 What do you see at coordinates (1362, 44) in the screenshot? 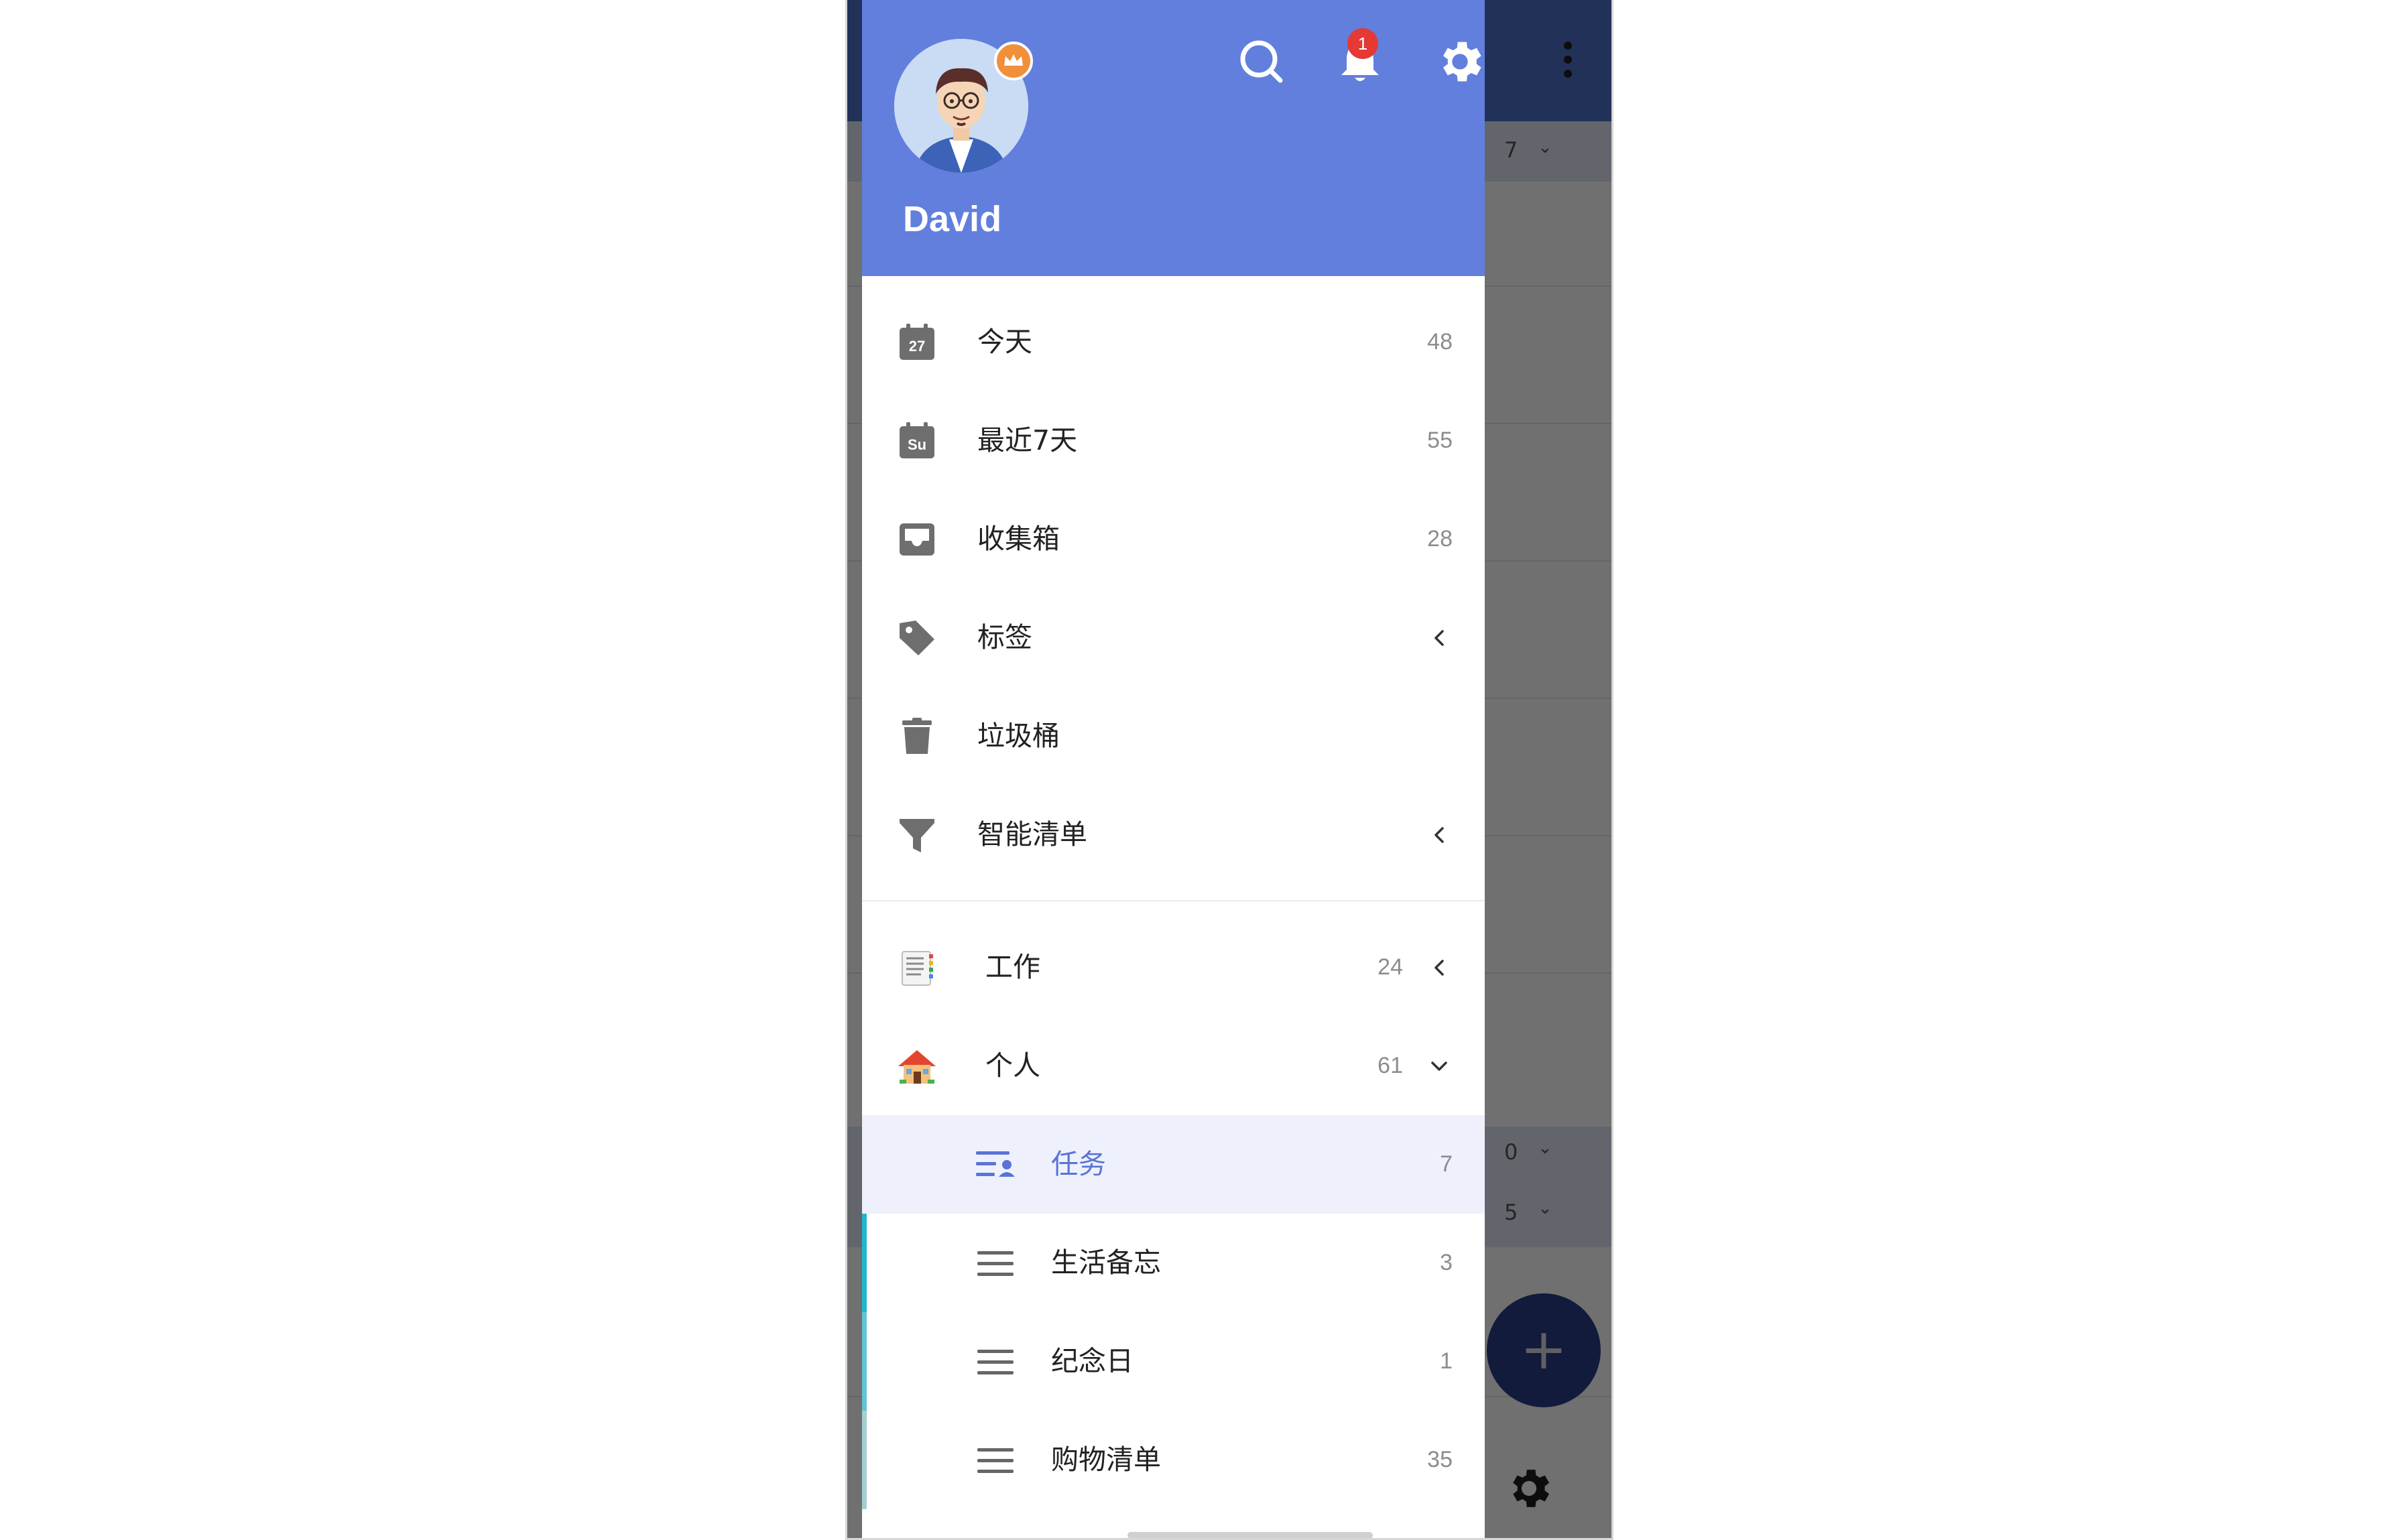
I see `notification-badge: 1` at bounding box center [1362, 44].